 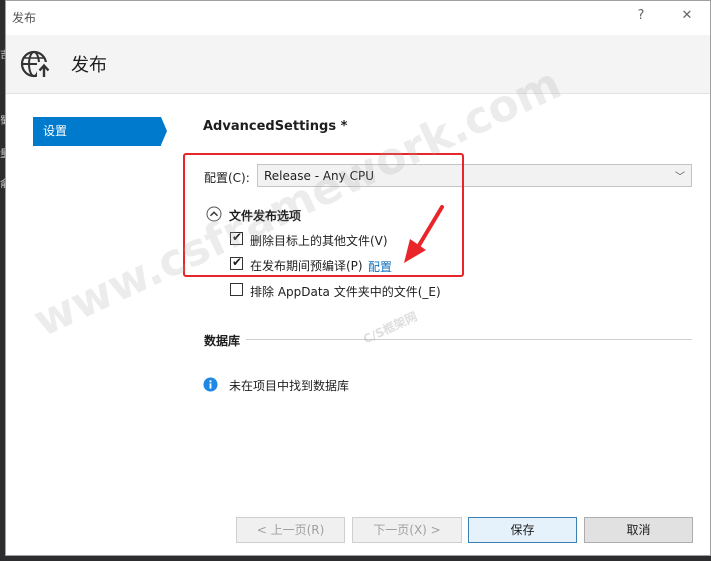 What do you see at coordinates (641, 16) in the screenshot?
I see `help-button: ?` at bounding box center [641, 16].